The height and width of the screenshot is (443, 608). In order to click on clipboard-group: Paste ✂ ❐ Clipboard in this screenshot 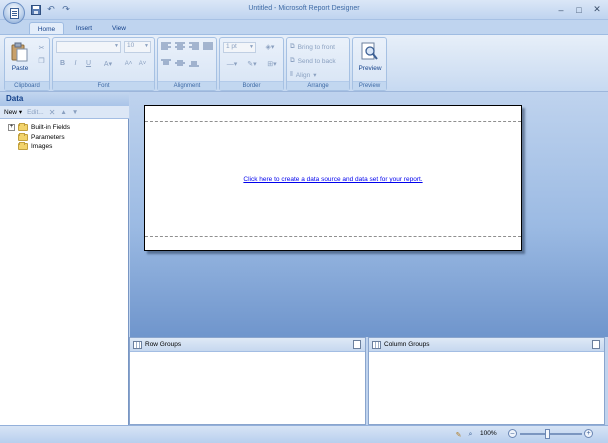, I will do `click(27, 64)`.